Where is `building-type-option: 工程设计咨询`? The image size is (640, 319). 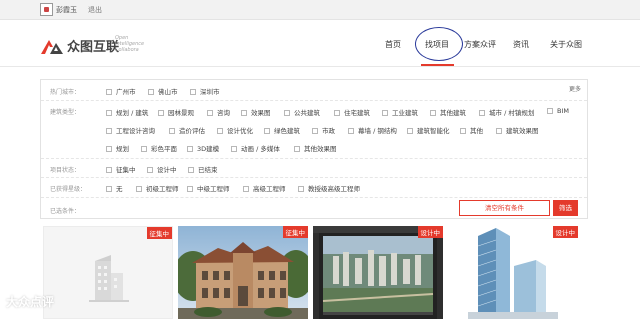 building-type-option: 工程设计咨询 is located at coordinates (130, 130).